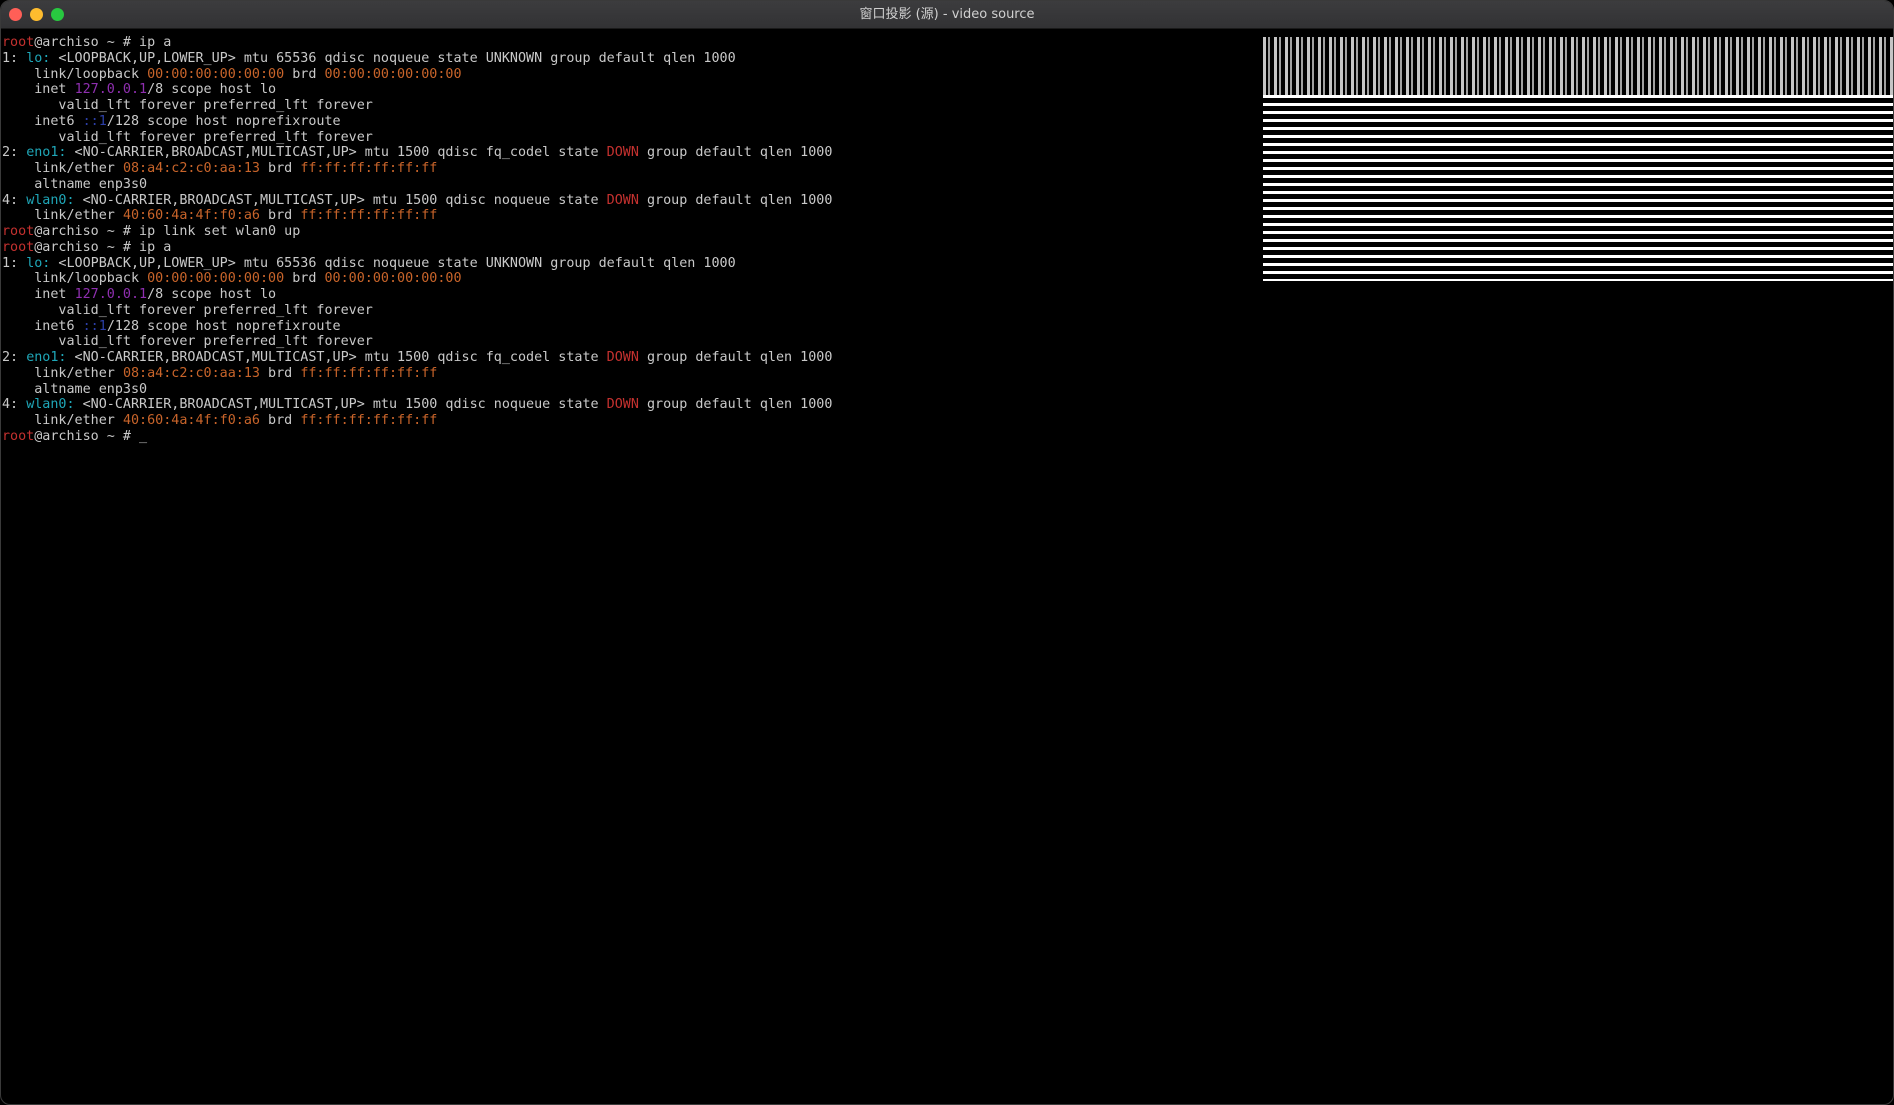 The height and width of the screenshot is (1105, 1894). I want to click on terminal-line: inet 127.0.0.1/8 scope host lo, so click(947, 295).